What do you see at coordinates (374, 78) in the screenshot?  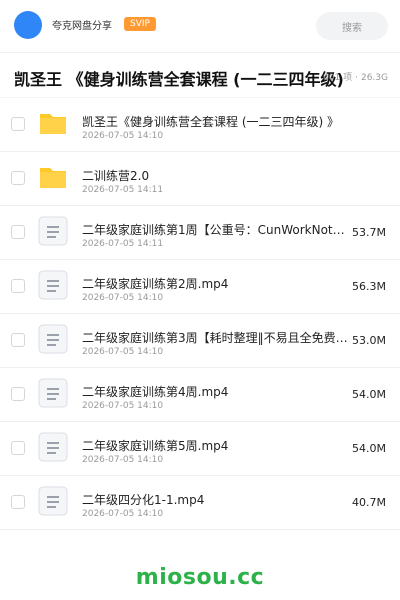 I see `total-size: 26.3G` at bounding box center [374, 78].